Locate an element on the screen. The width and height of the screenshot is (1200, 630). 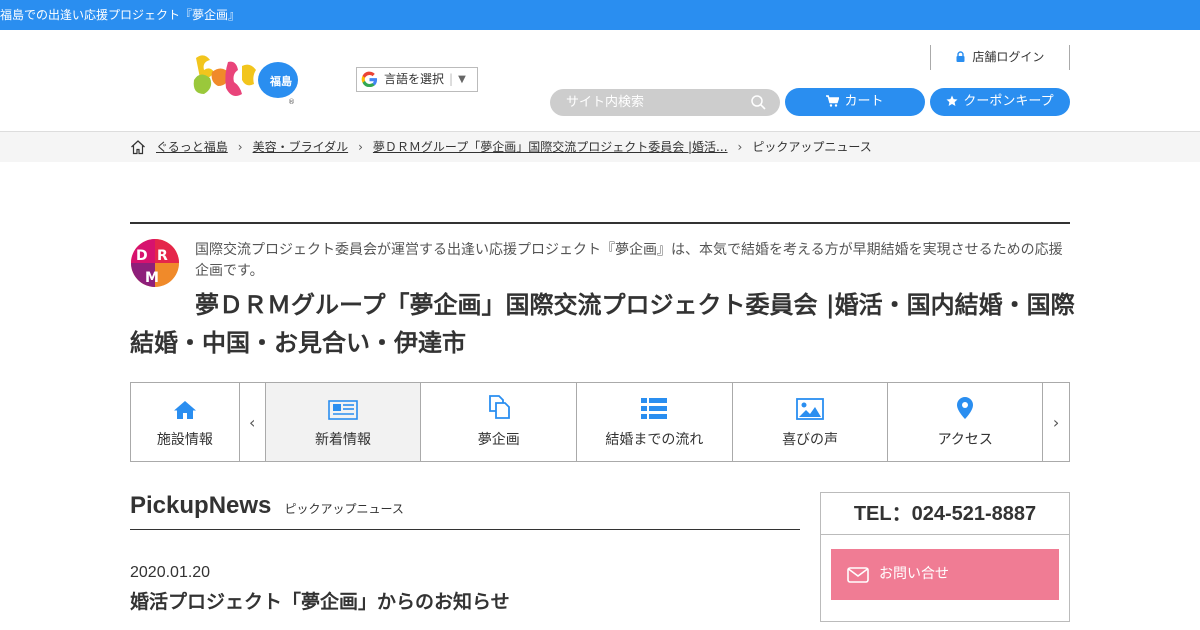
svg-text: R is located at coordinates (162, 256).